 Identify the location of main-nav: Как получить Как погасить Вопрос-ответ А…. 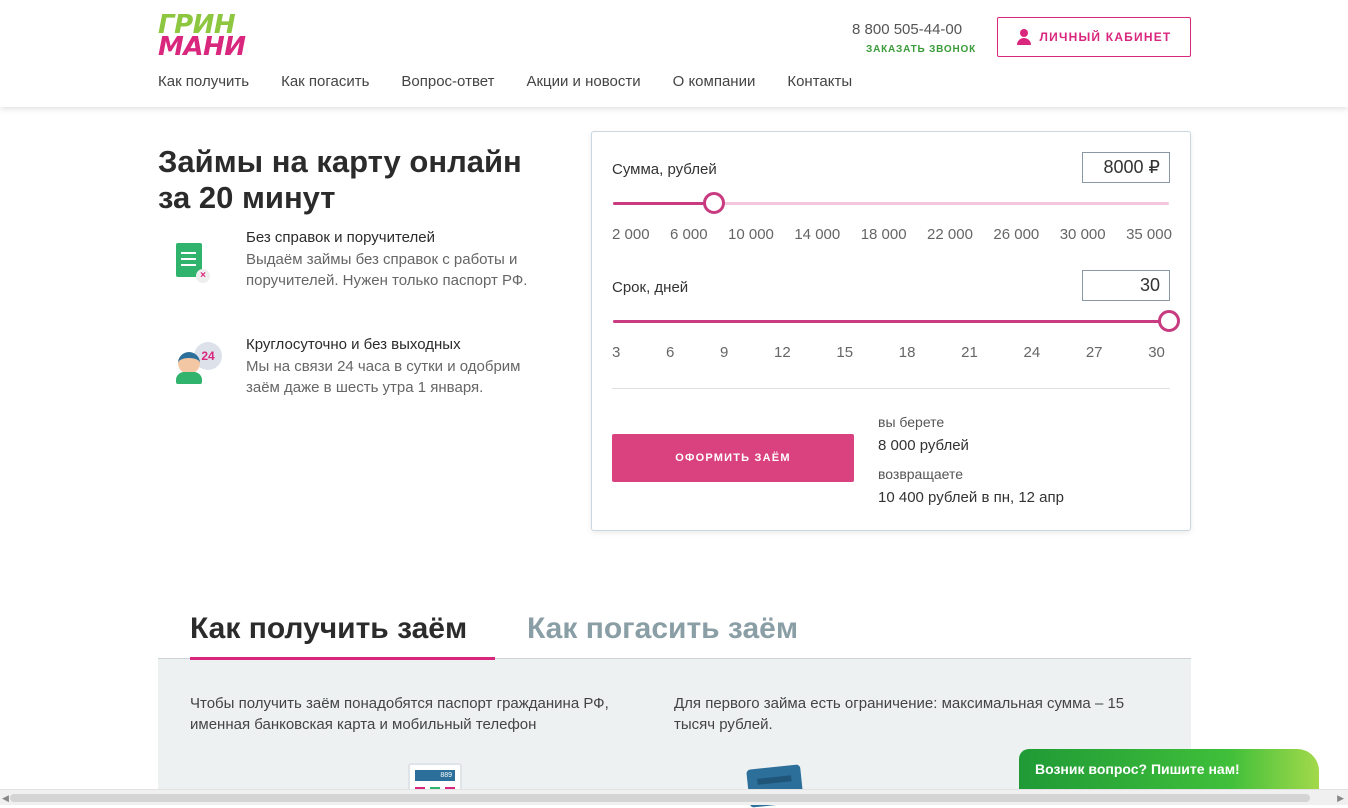
(505, 81).